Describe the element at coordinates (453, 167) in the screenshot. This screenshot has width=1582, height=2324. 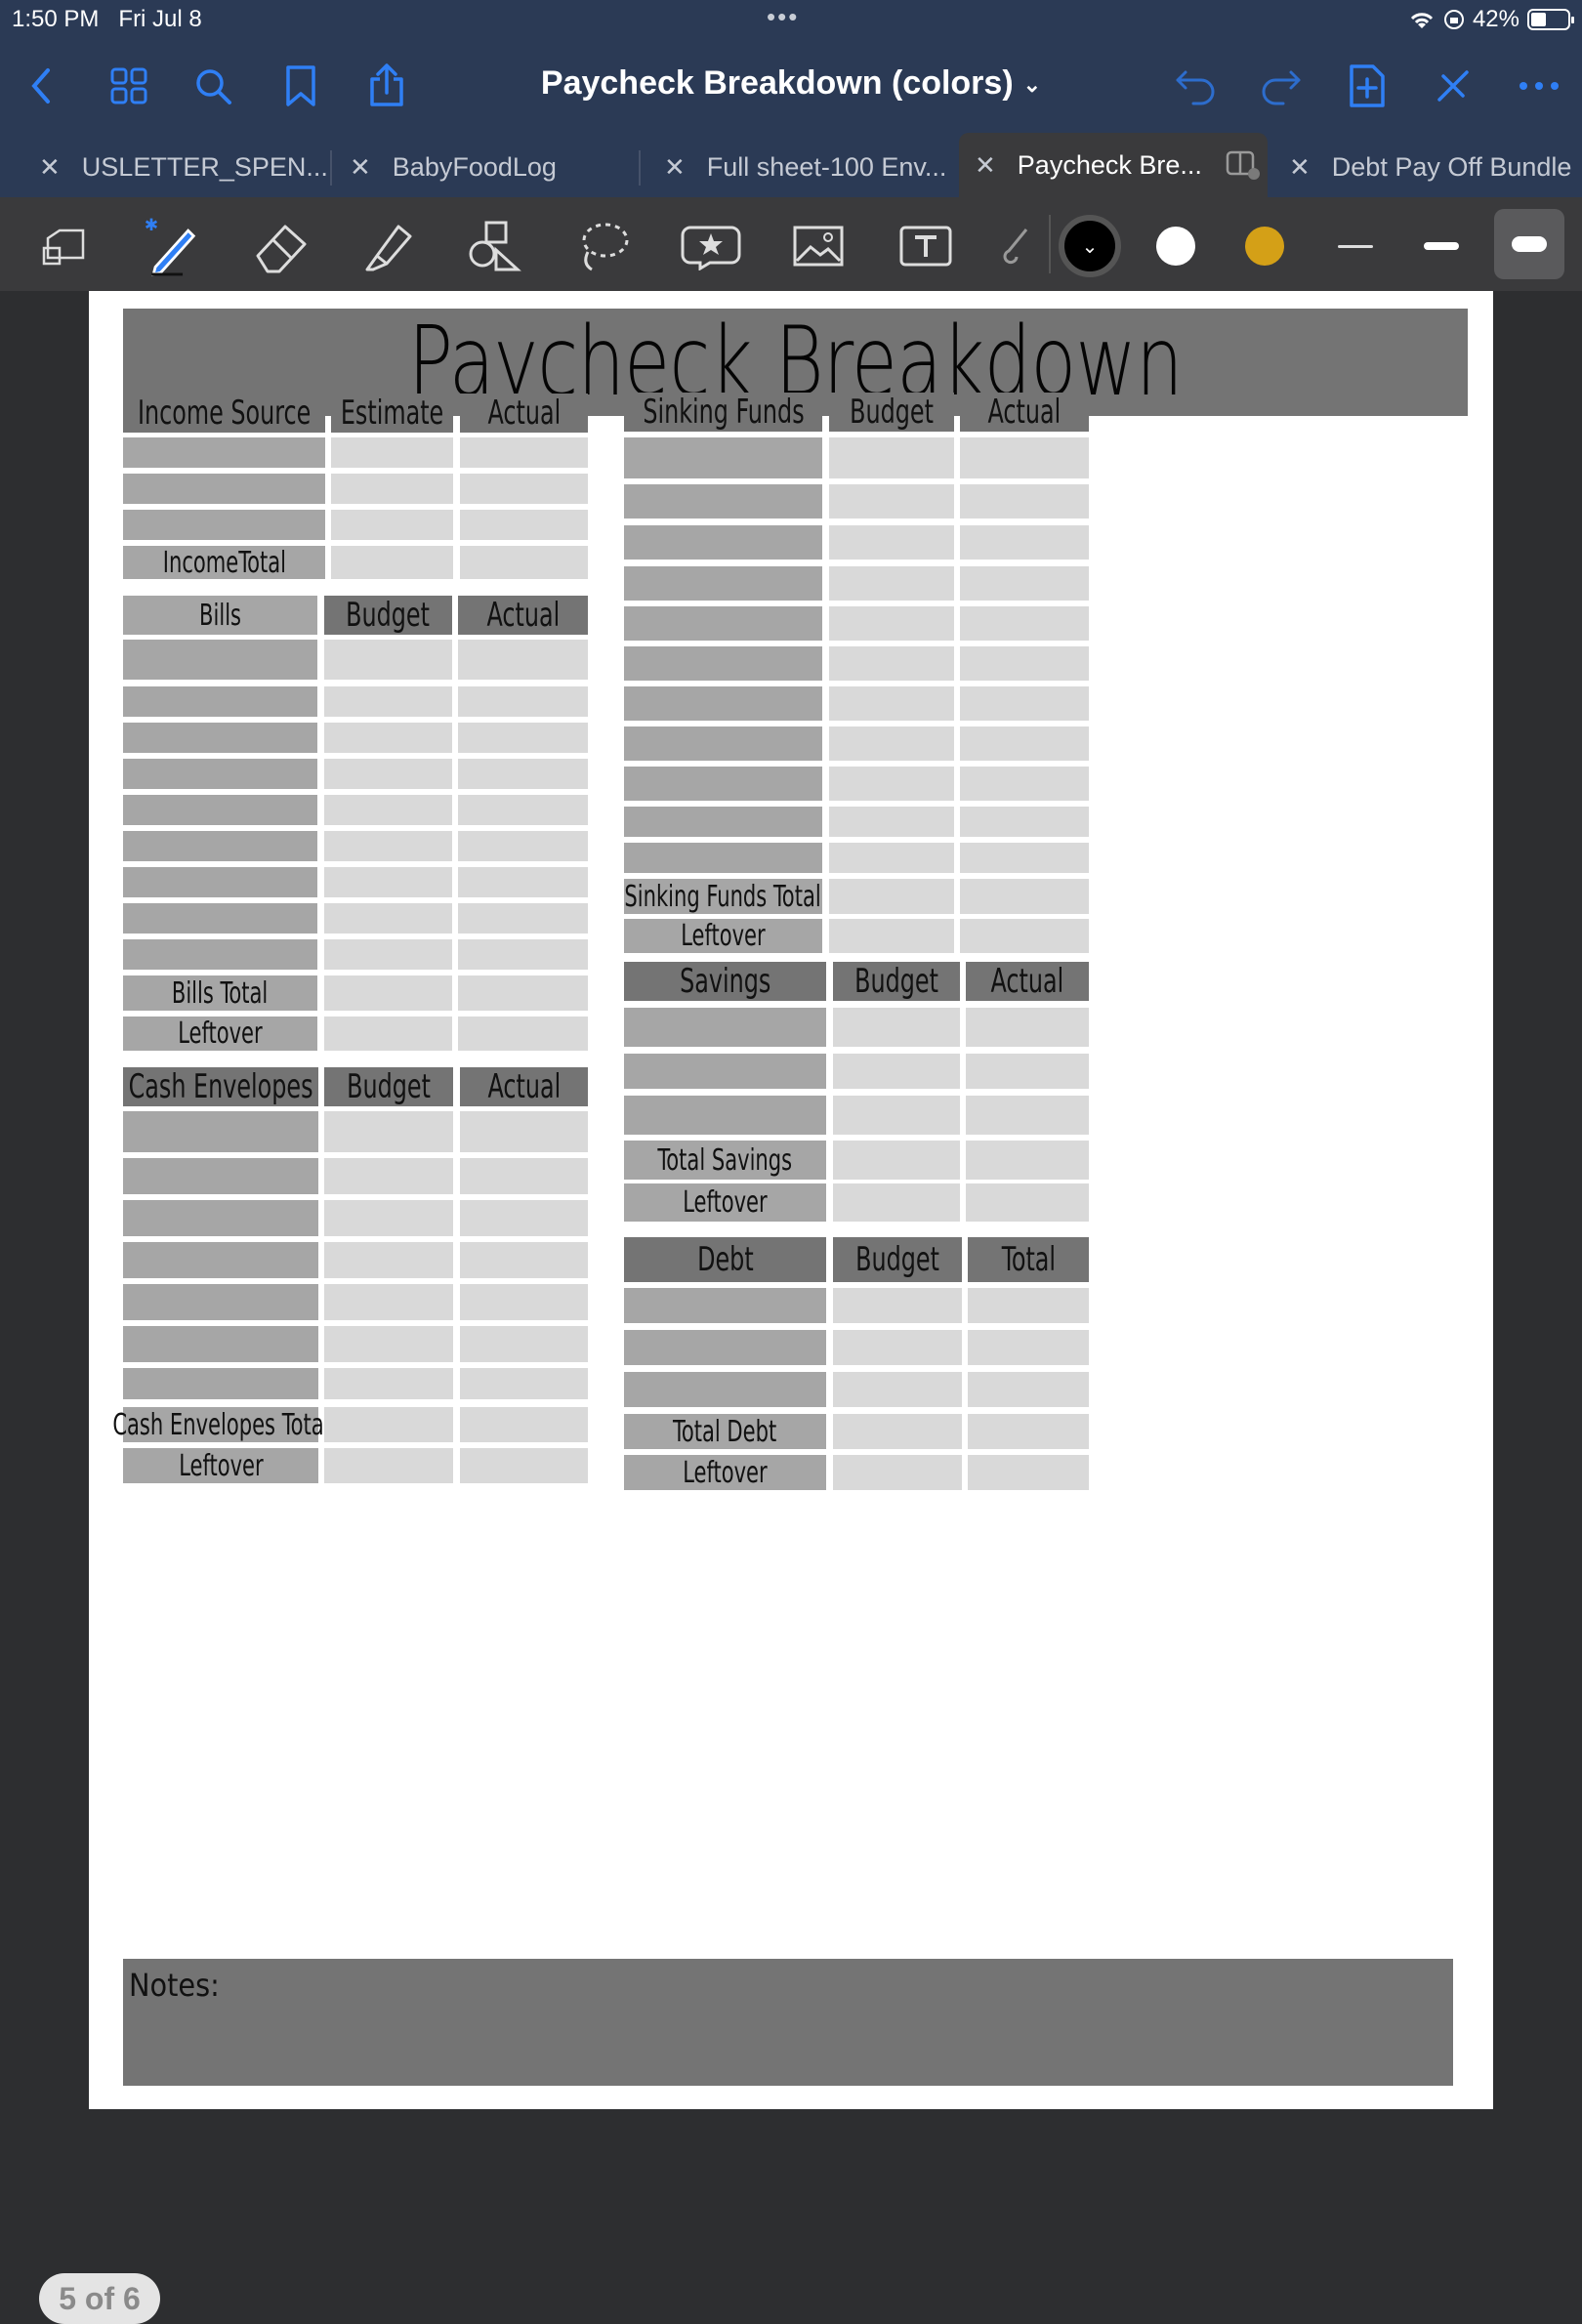
I see `tab-babyfoodlog: ✕ BabyFoodLog` at that location.